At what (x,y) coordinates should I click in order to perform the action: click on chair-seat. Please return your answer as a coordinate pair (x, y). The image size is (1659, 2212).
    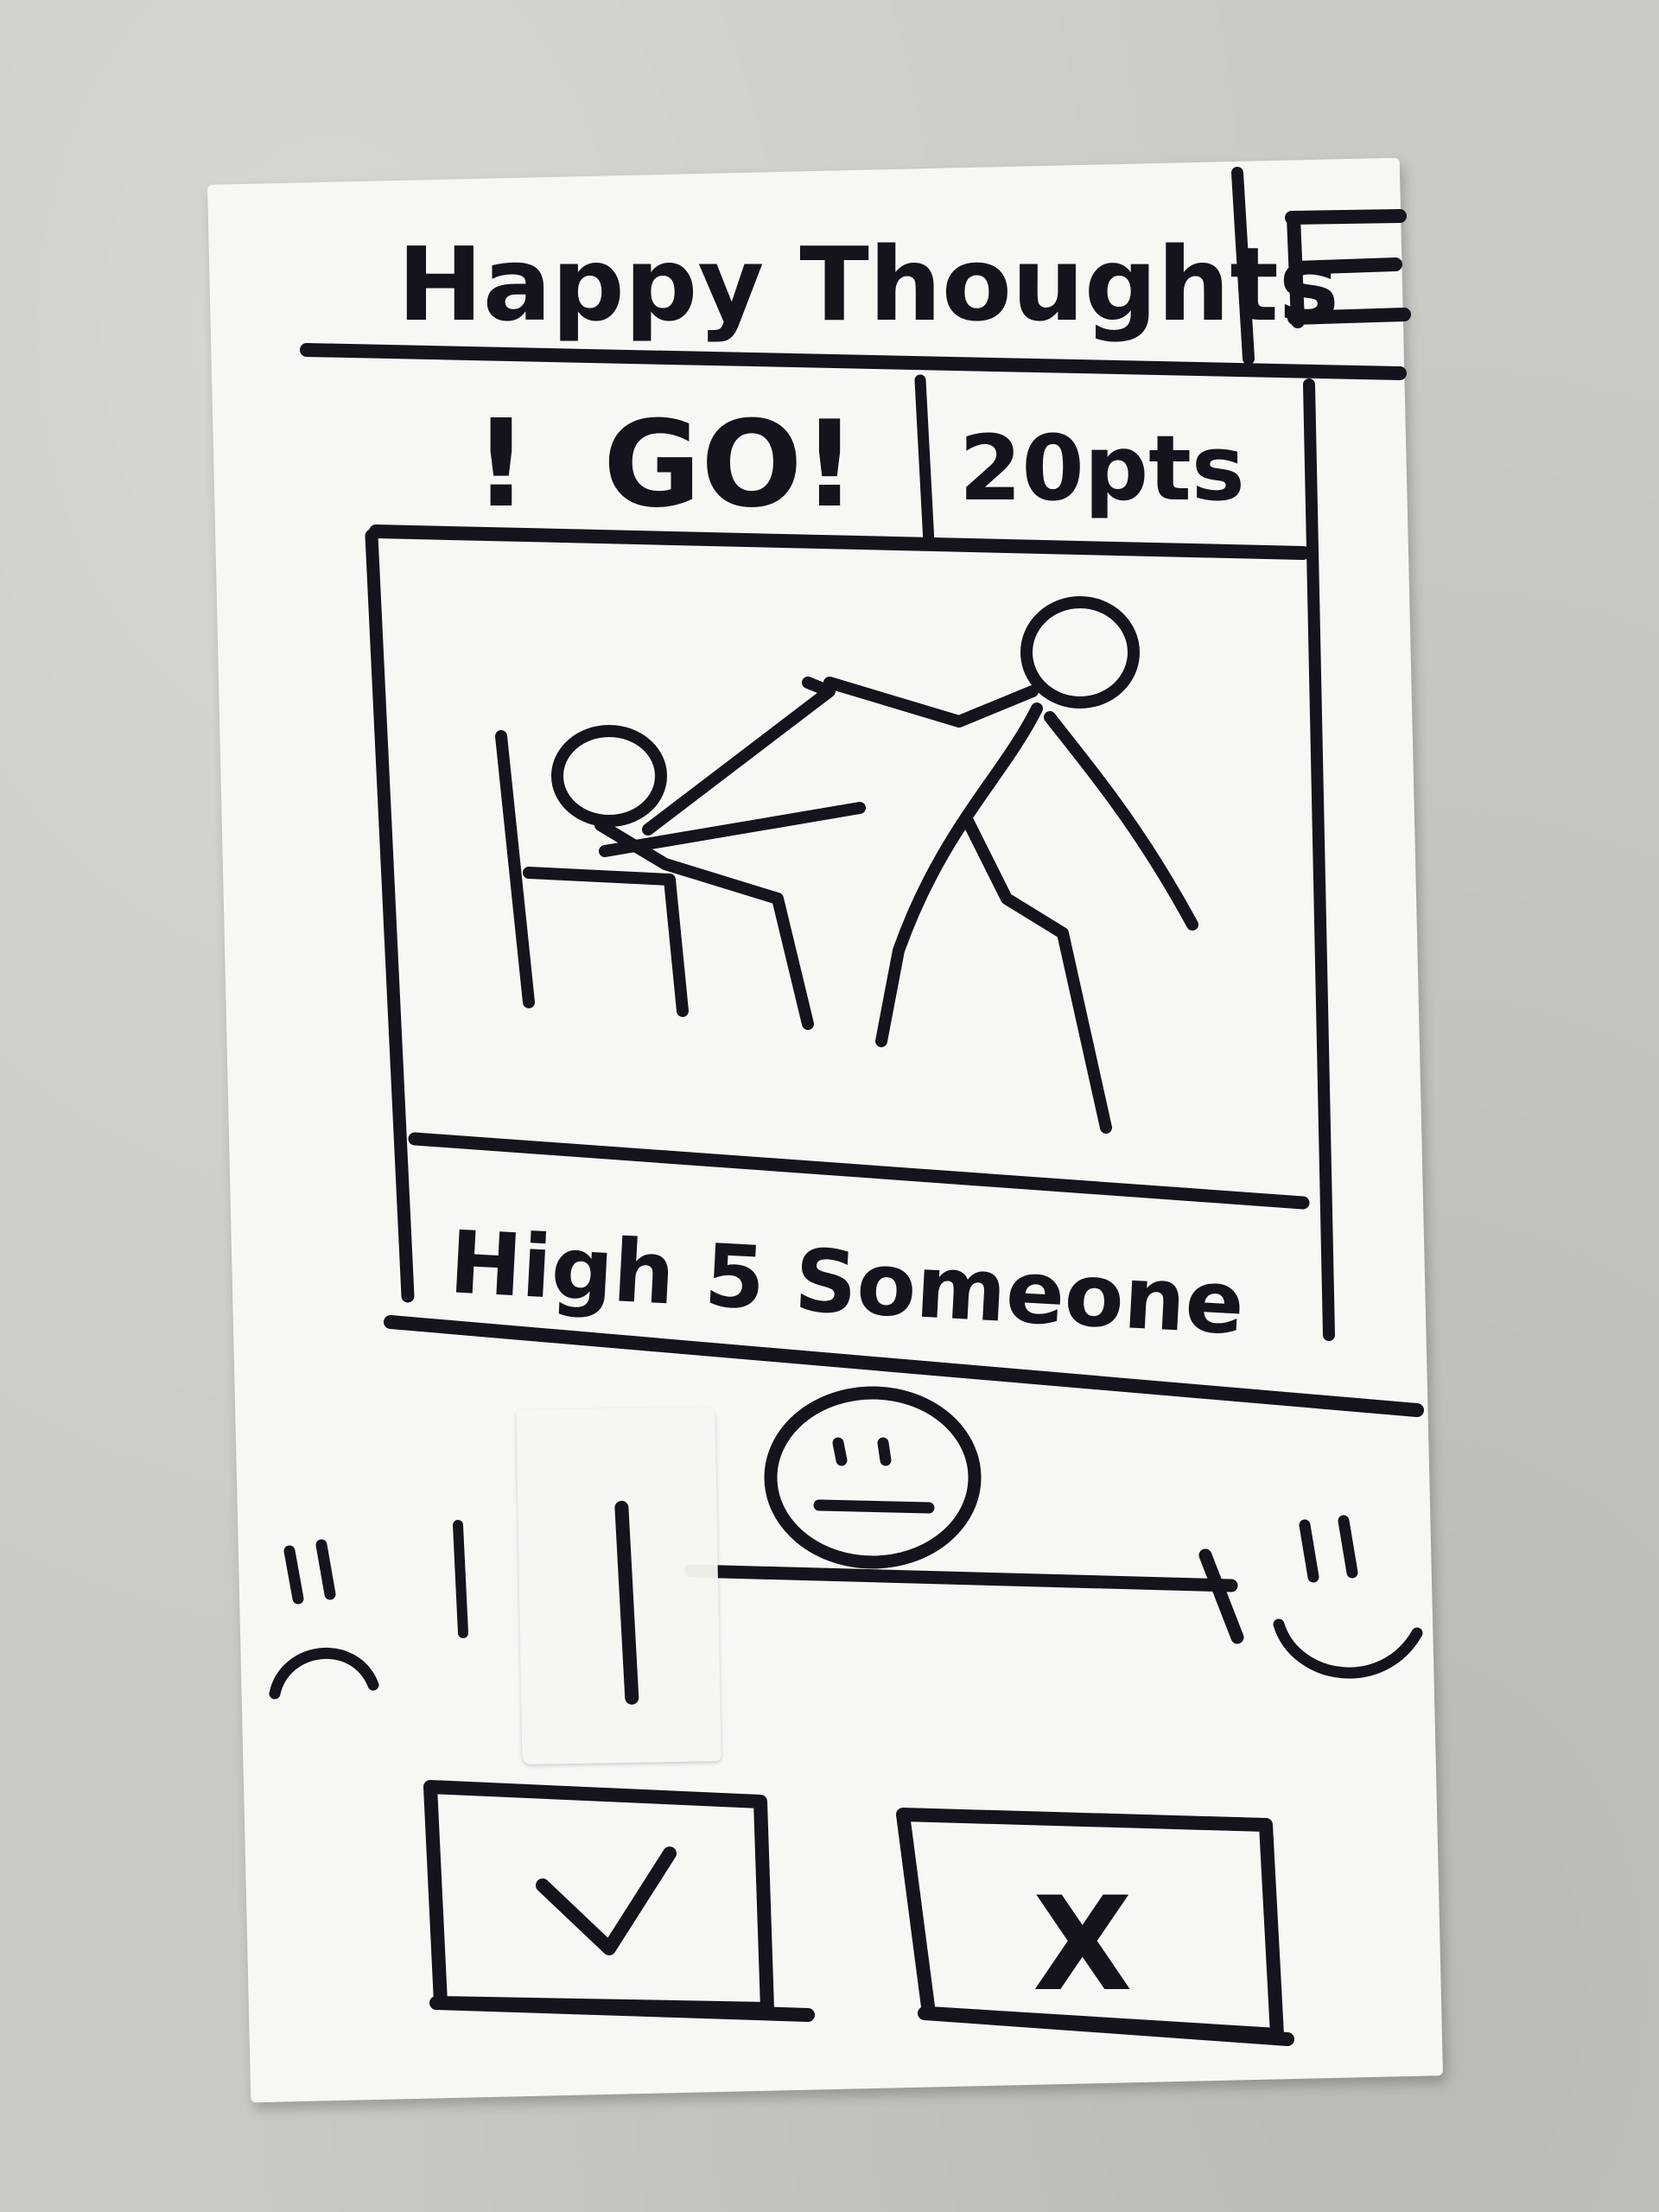
    Looking at the image, I should click on (606, 942).